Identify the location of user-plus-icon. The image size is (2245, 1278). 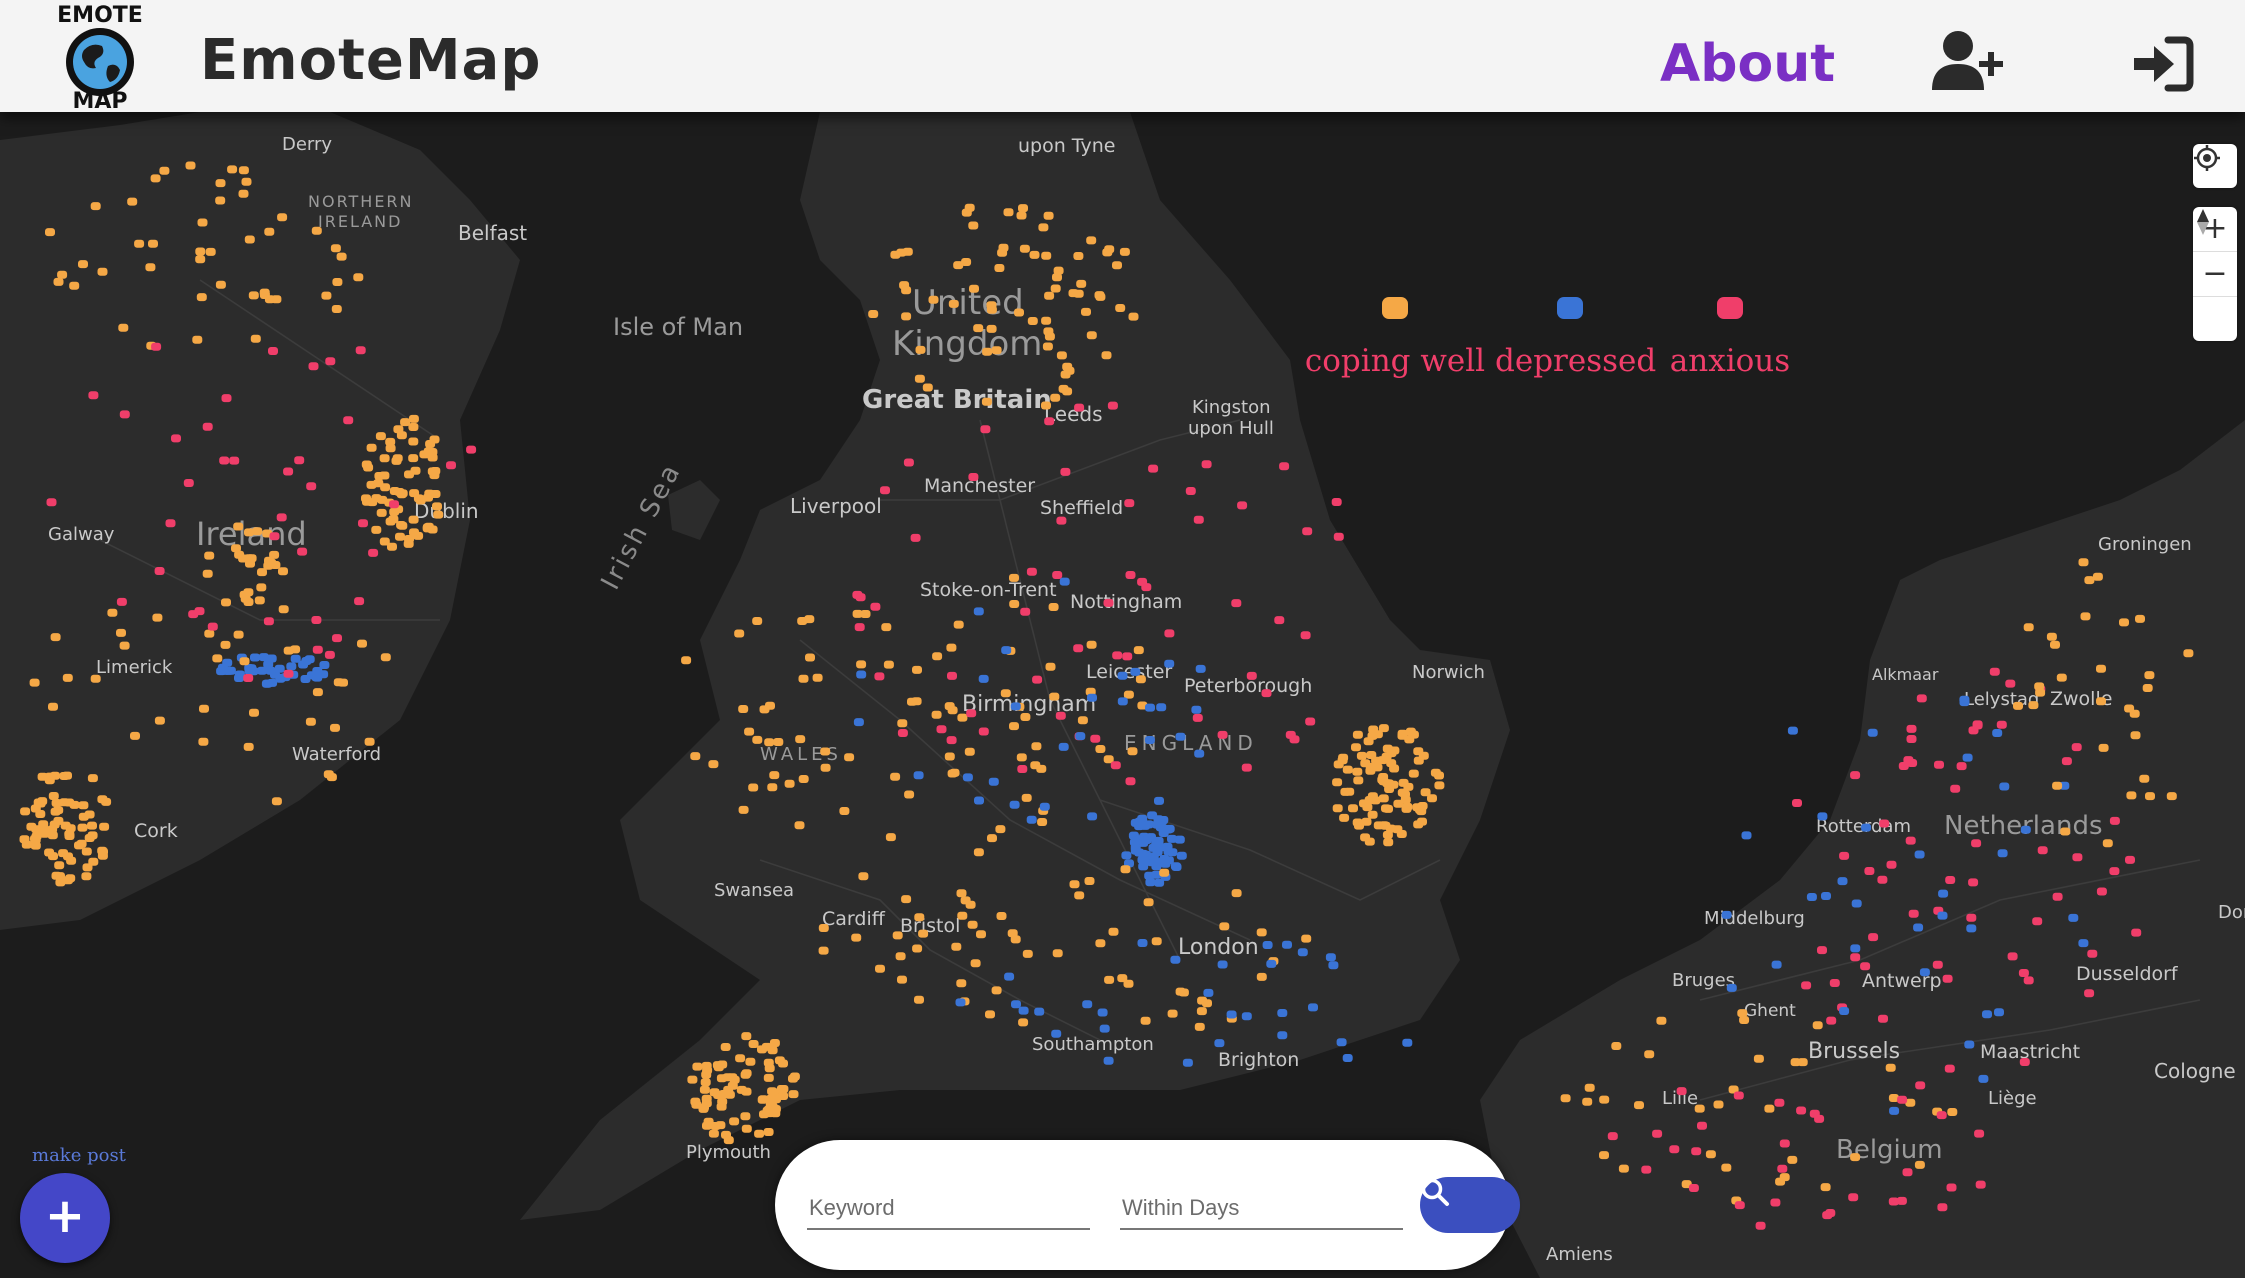
(1968, 61).